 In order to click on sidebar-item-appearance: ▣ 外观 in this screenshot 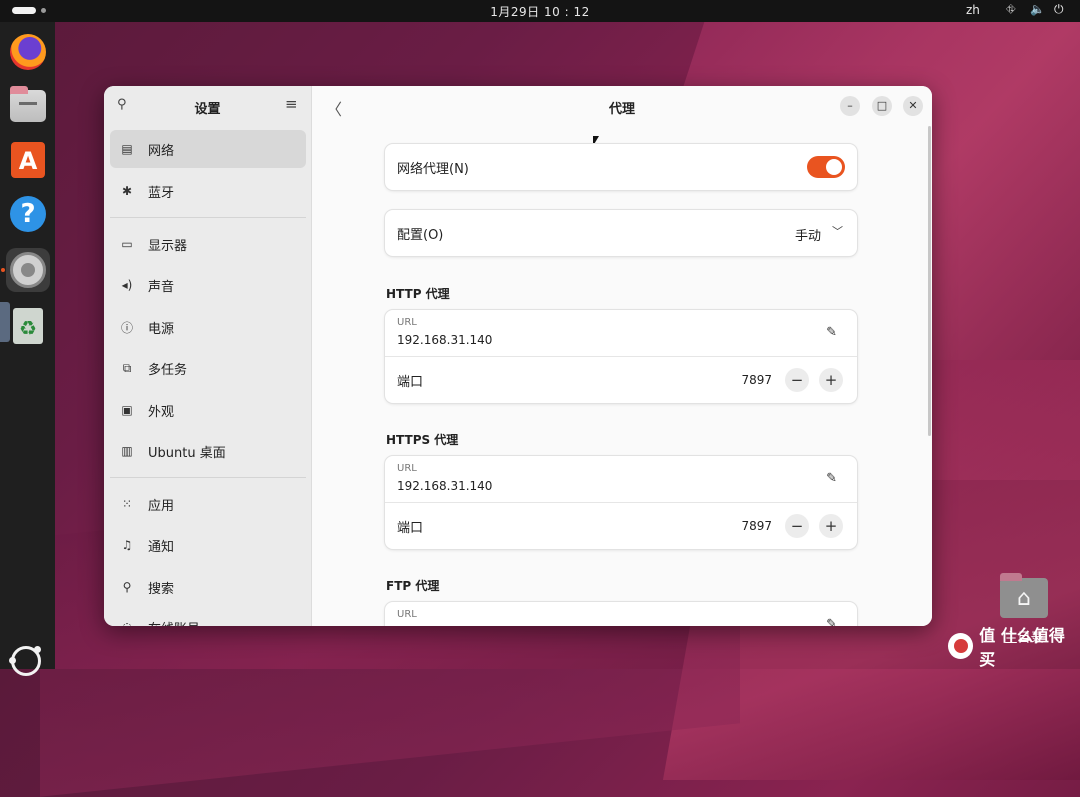, I will do `click(208, 410)`.